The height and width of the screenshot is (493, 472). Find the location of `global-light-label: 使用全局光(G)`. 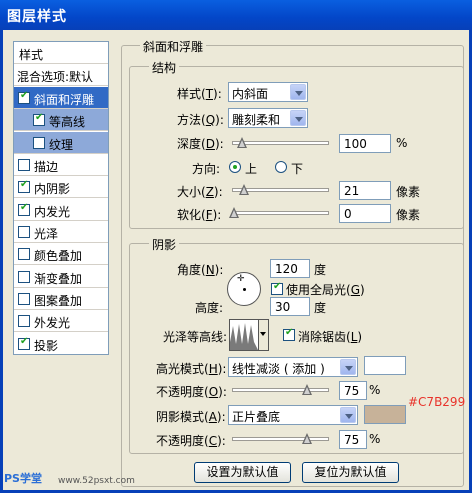

global-light-label: 使用全局光(G) is located at coordinates (325, 290).